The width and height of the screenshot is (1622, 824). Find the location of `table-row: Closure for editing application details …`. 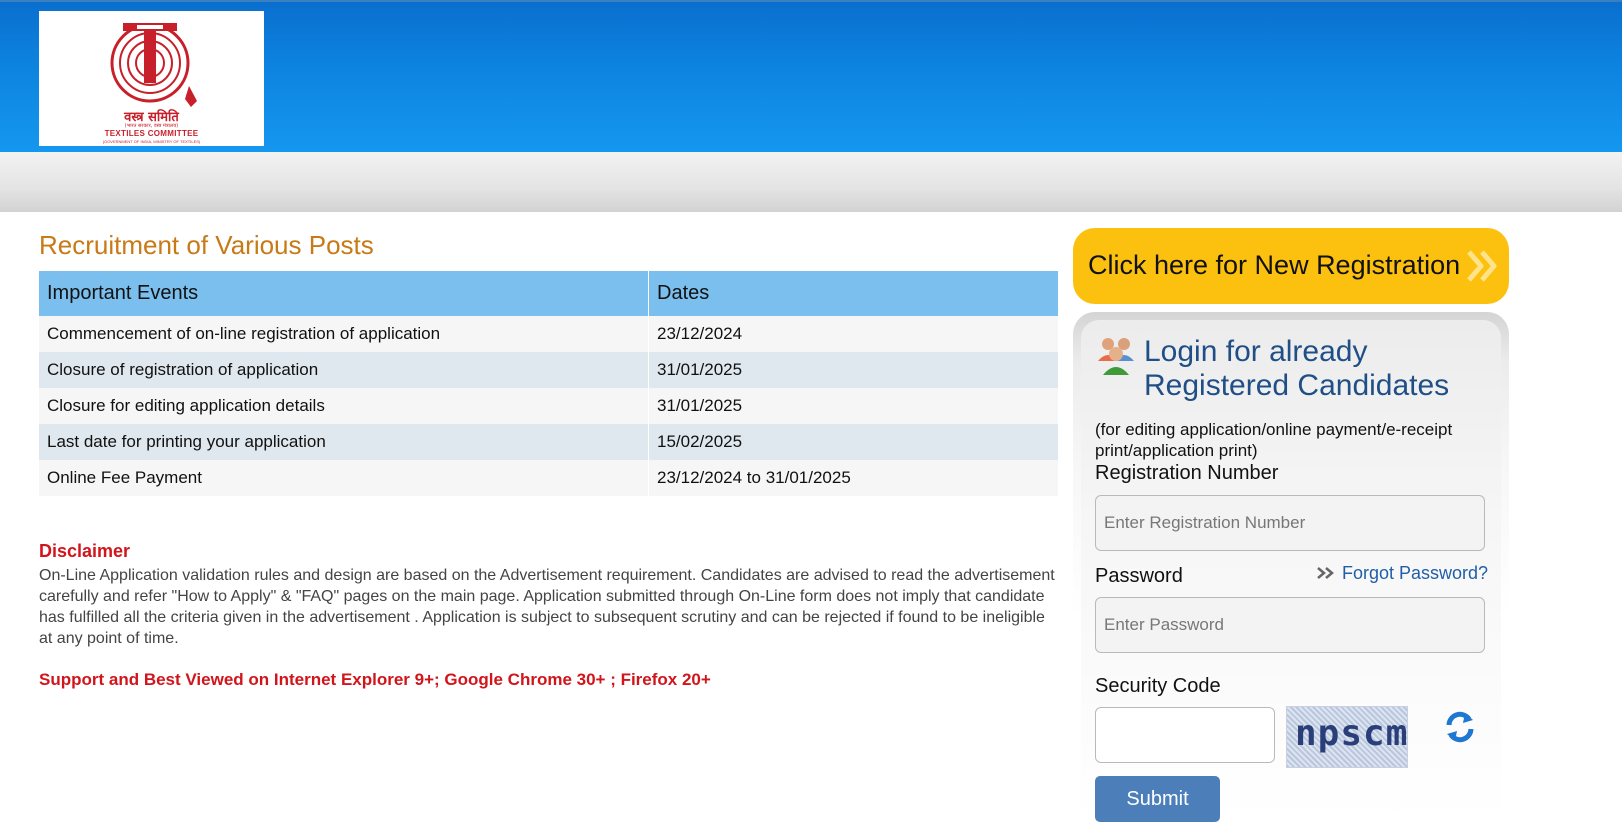

table-row: Closure for editing application details … is located at coordinates (549, 406).